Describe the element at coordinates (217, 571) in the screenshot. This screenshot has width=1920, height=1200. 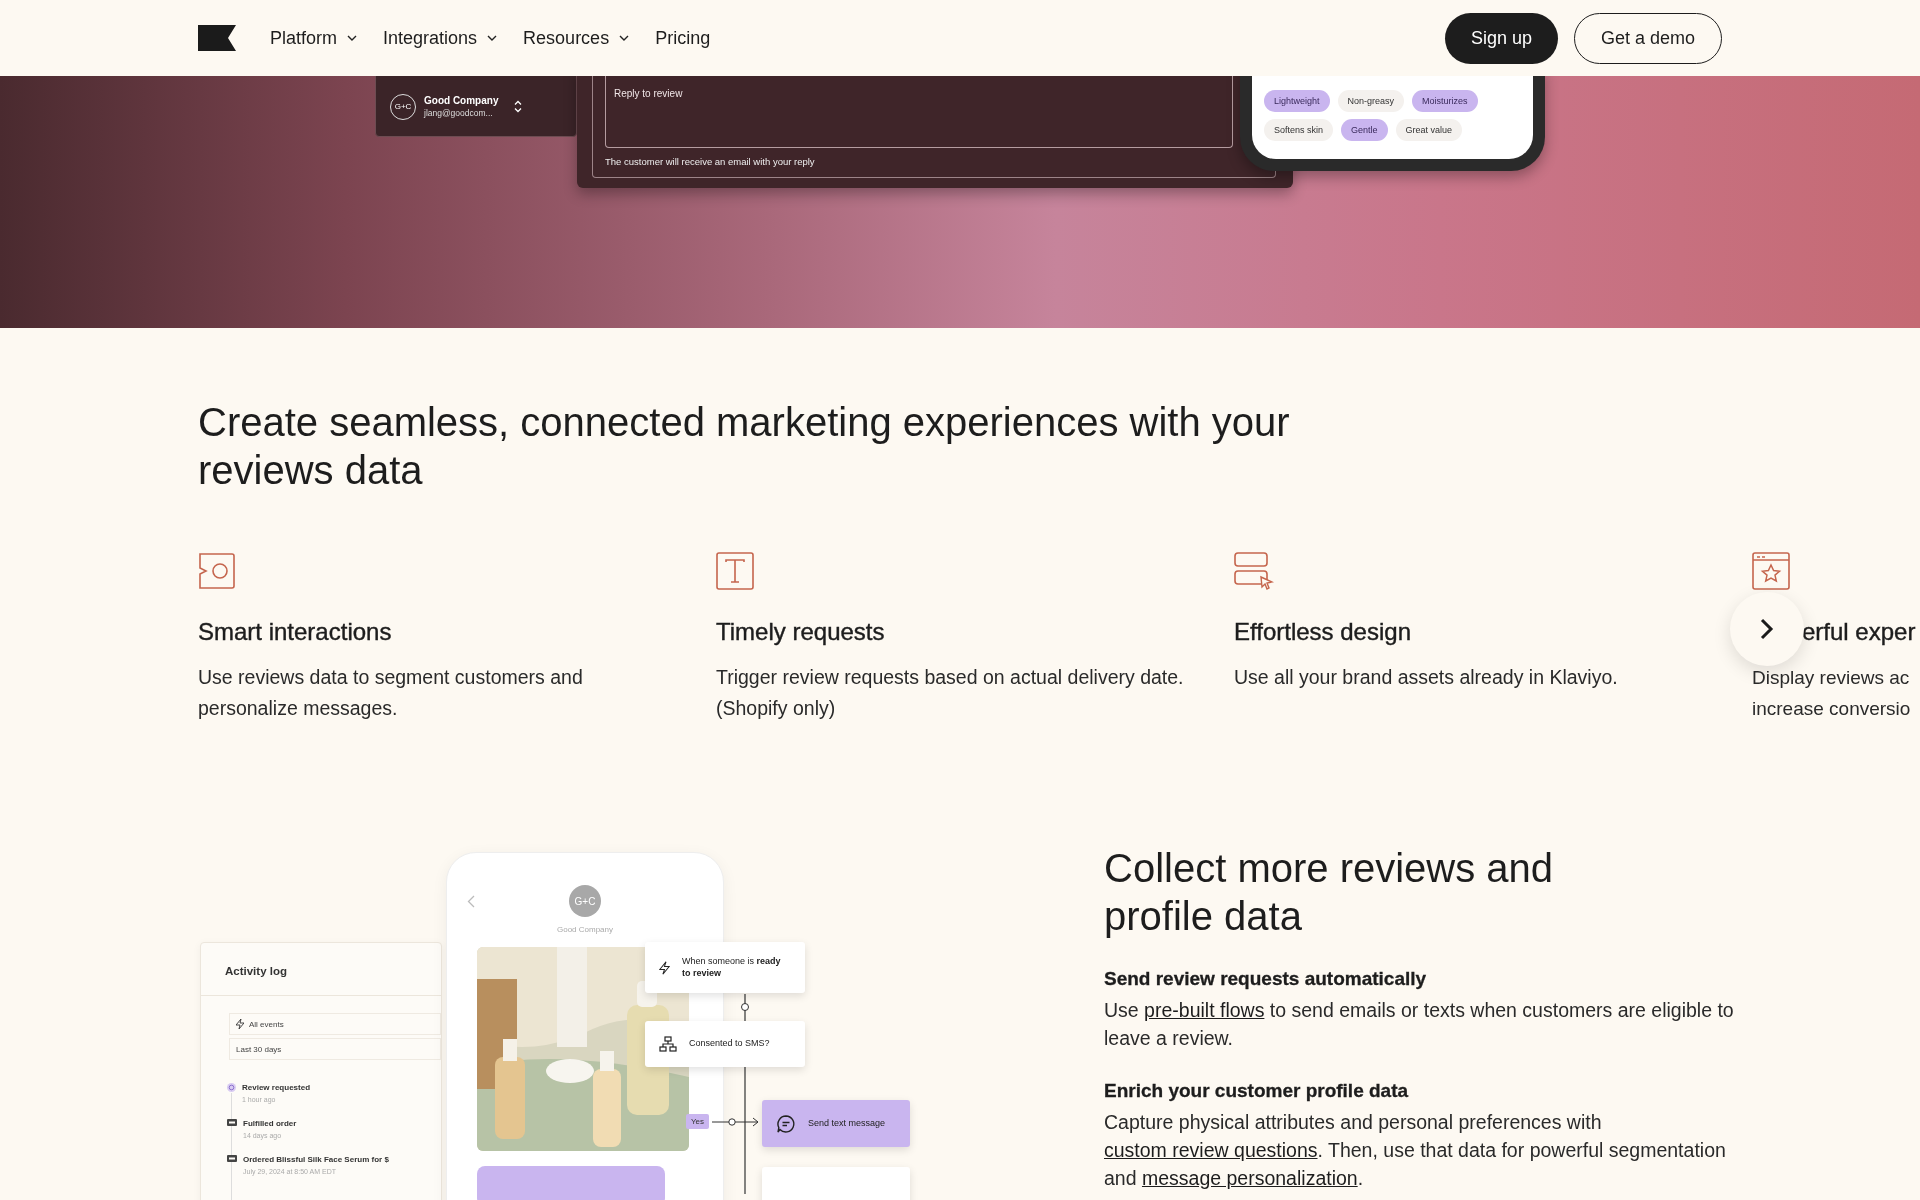
I see `chat-bubble-icon` at that location.